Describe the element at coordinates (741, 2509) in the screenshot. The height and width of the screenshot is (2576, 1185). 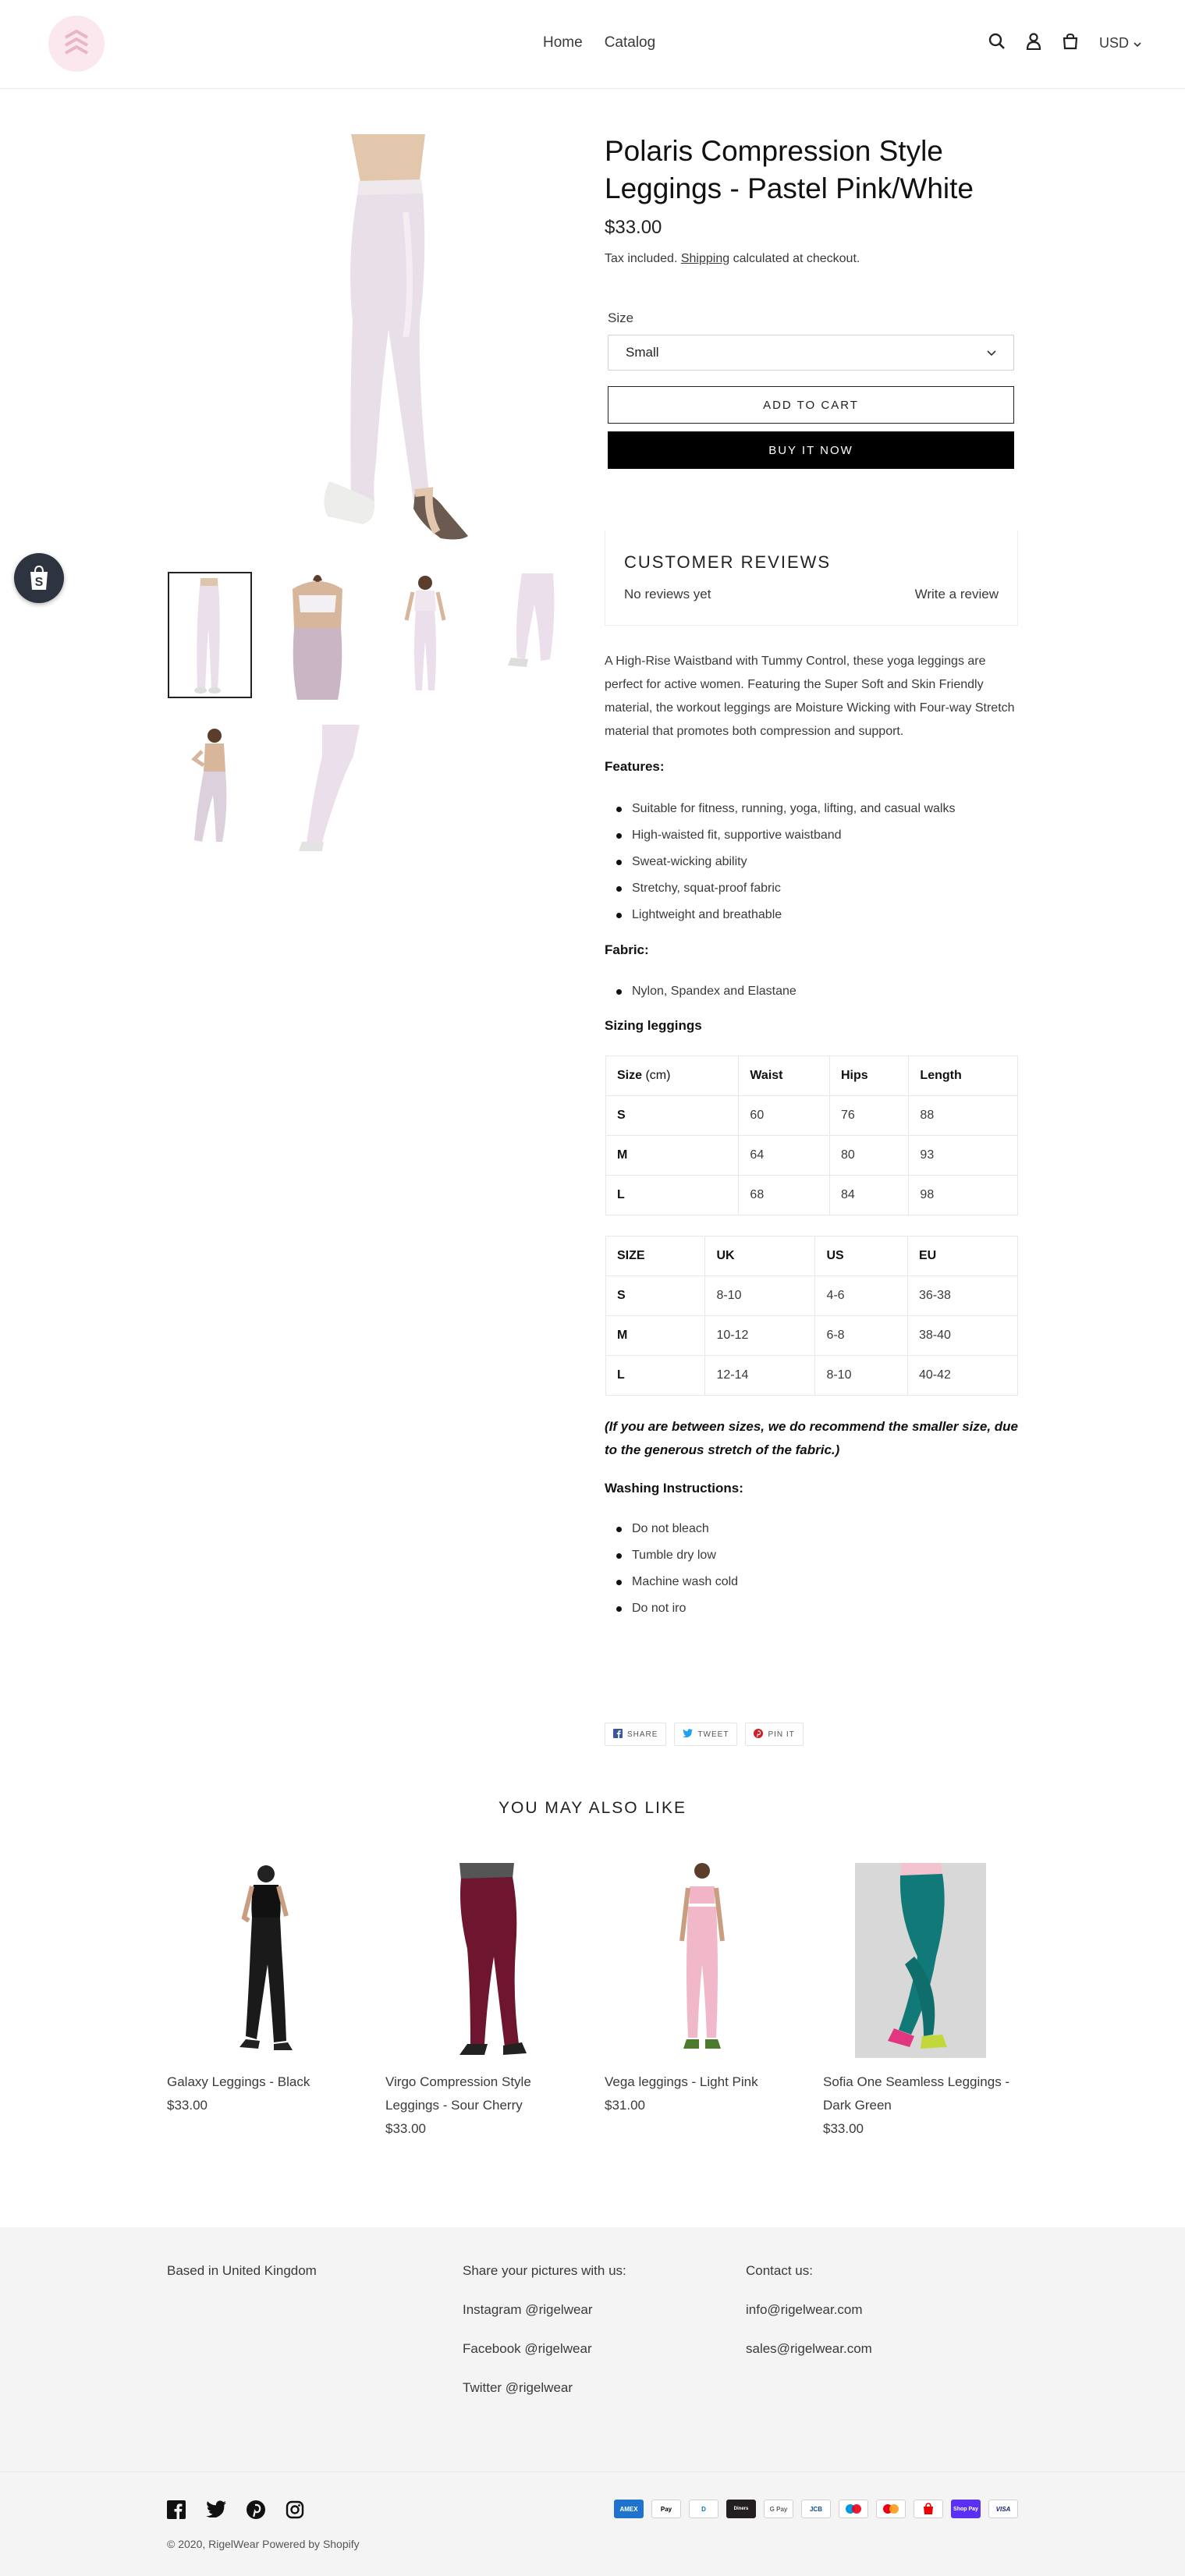
I see `discover-icon: Diners` at that location.